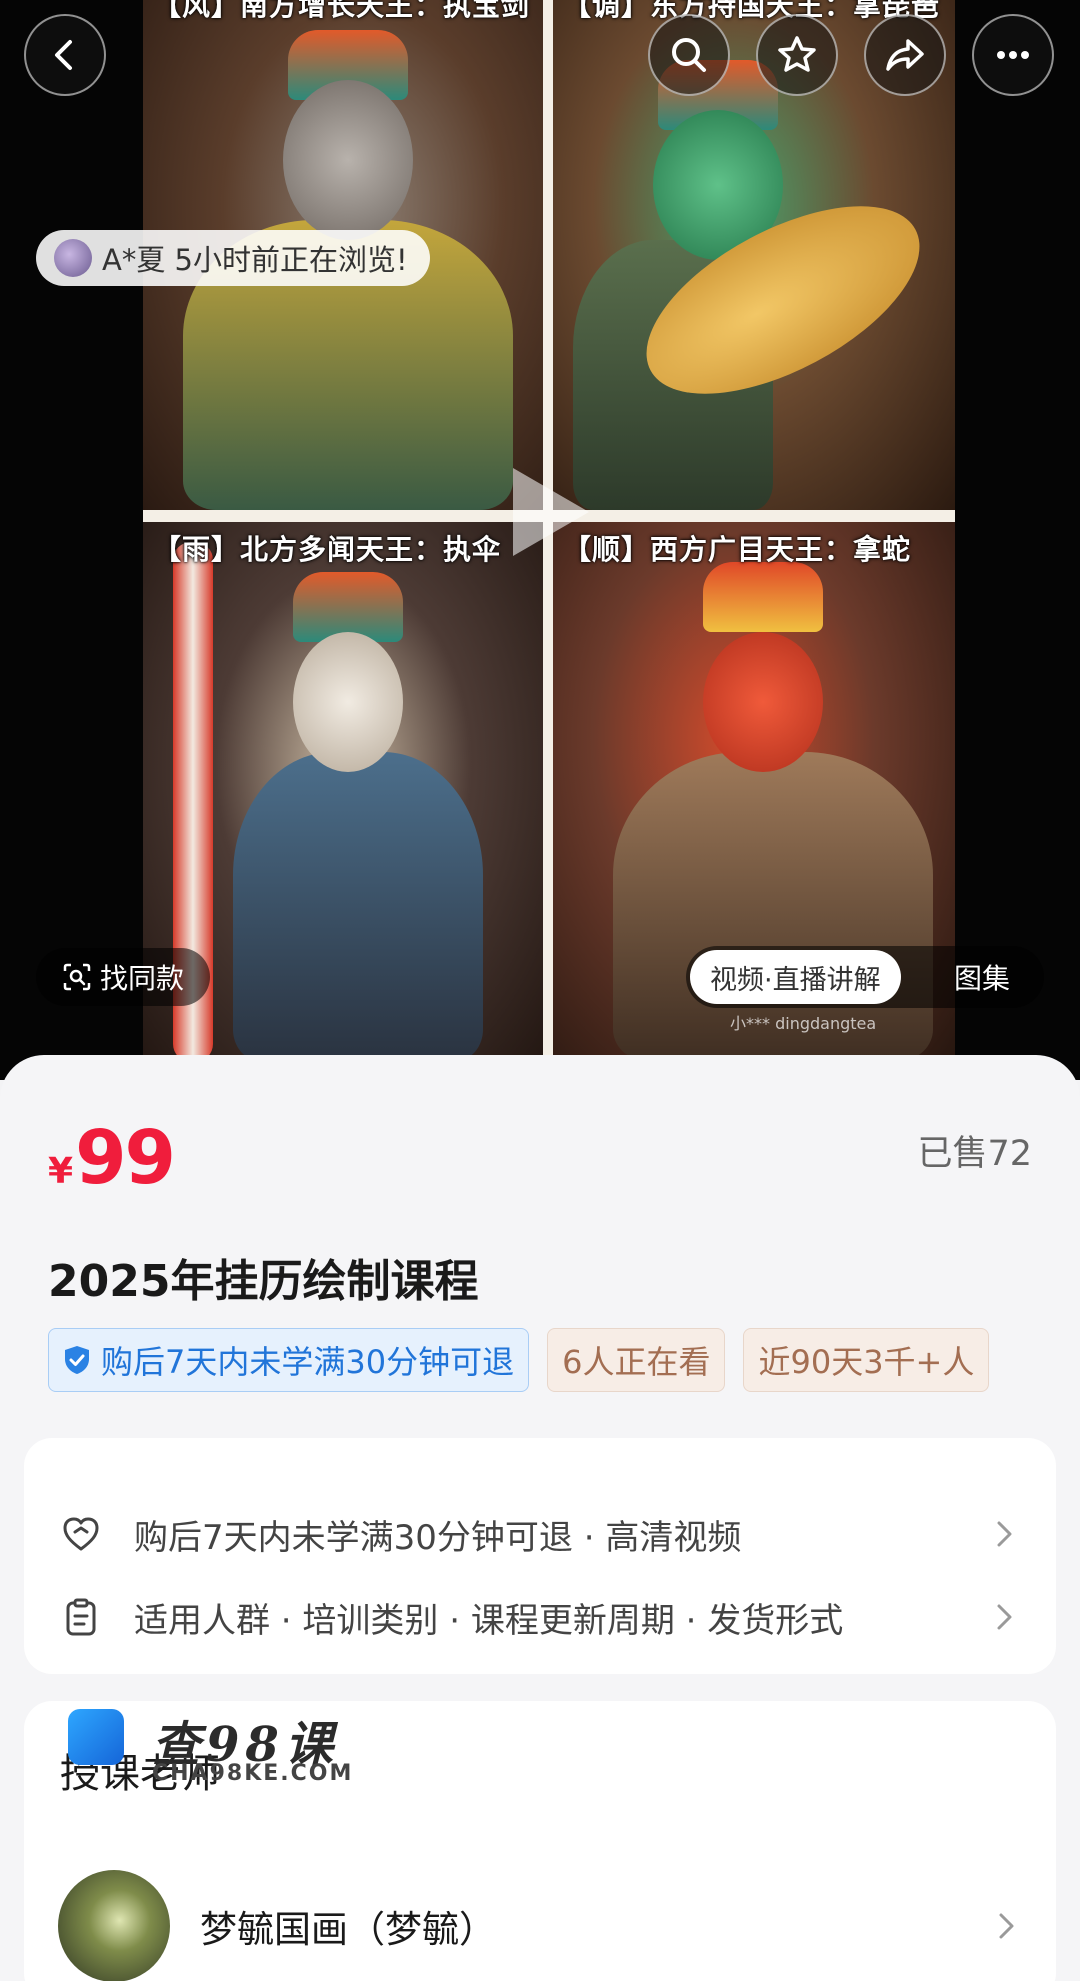 This screenshot has width=1080, height=1981. What do you see at coordinates (540, 1361) in the screenshot?
I see `tag-list: 购后7天内未学满30分钟可退 6人正在看 近90天3千+人` at bounding box center [540, 1361].